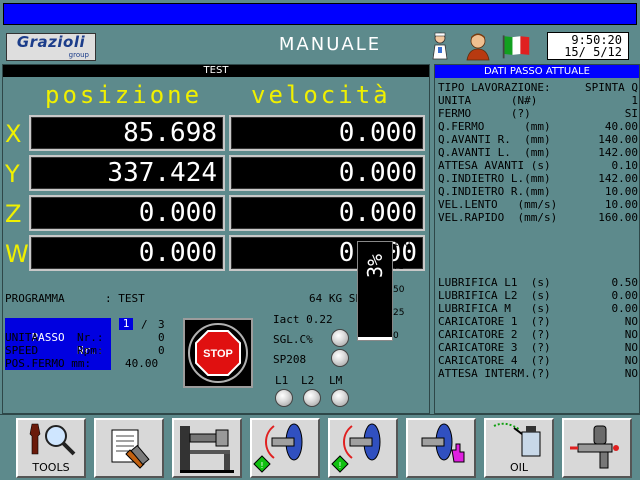 The width and height of the screenshot is (640, 480). Describe the element at coordinates (308, 380) in the screenshot. I see `l2-label: L2` at that location.